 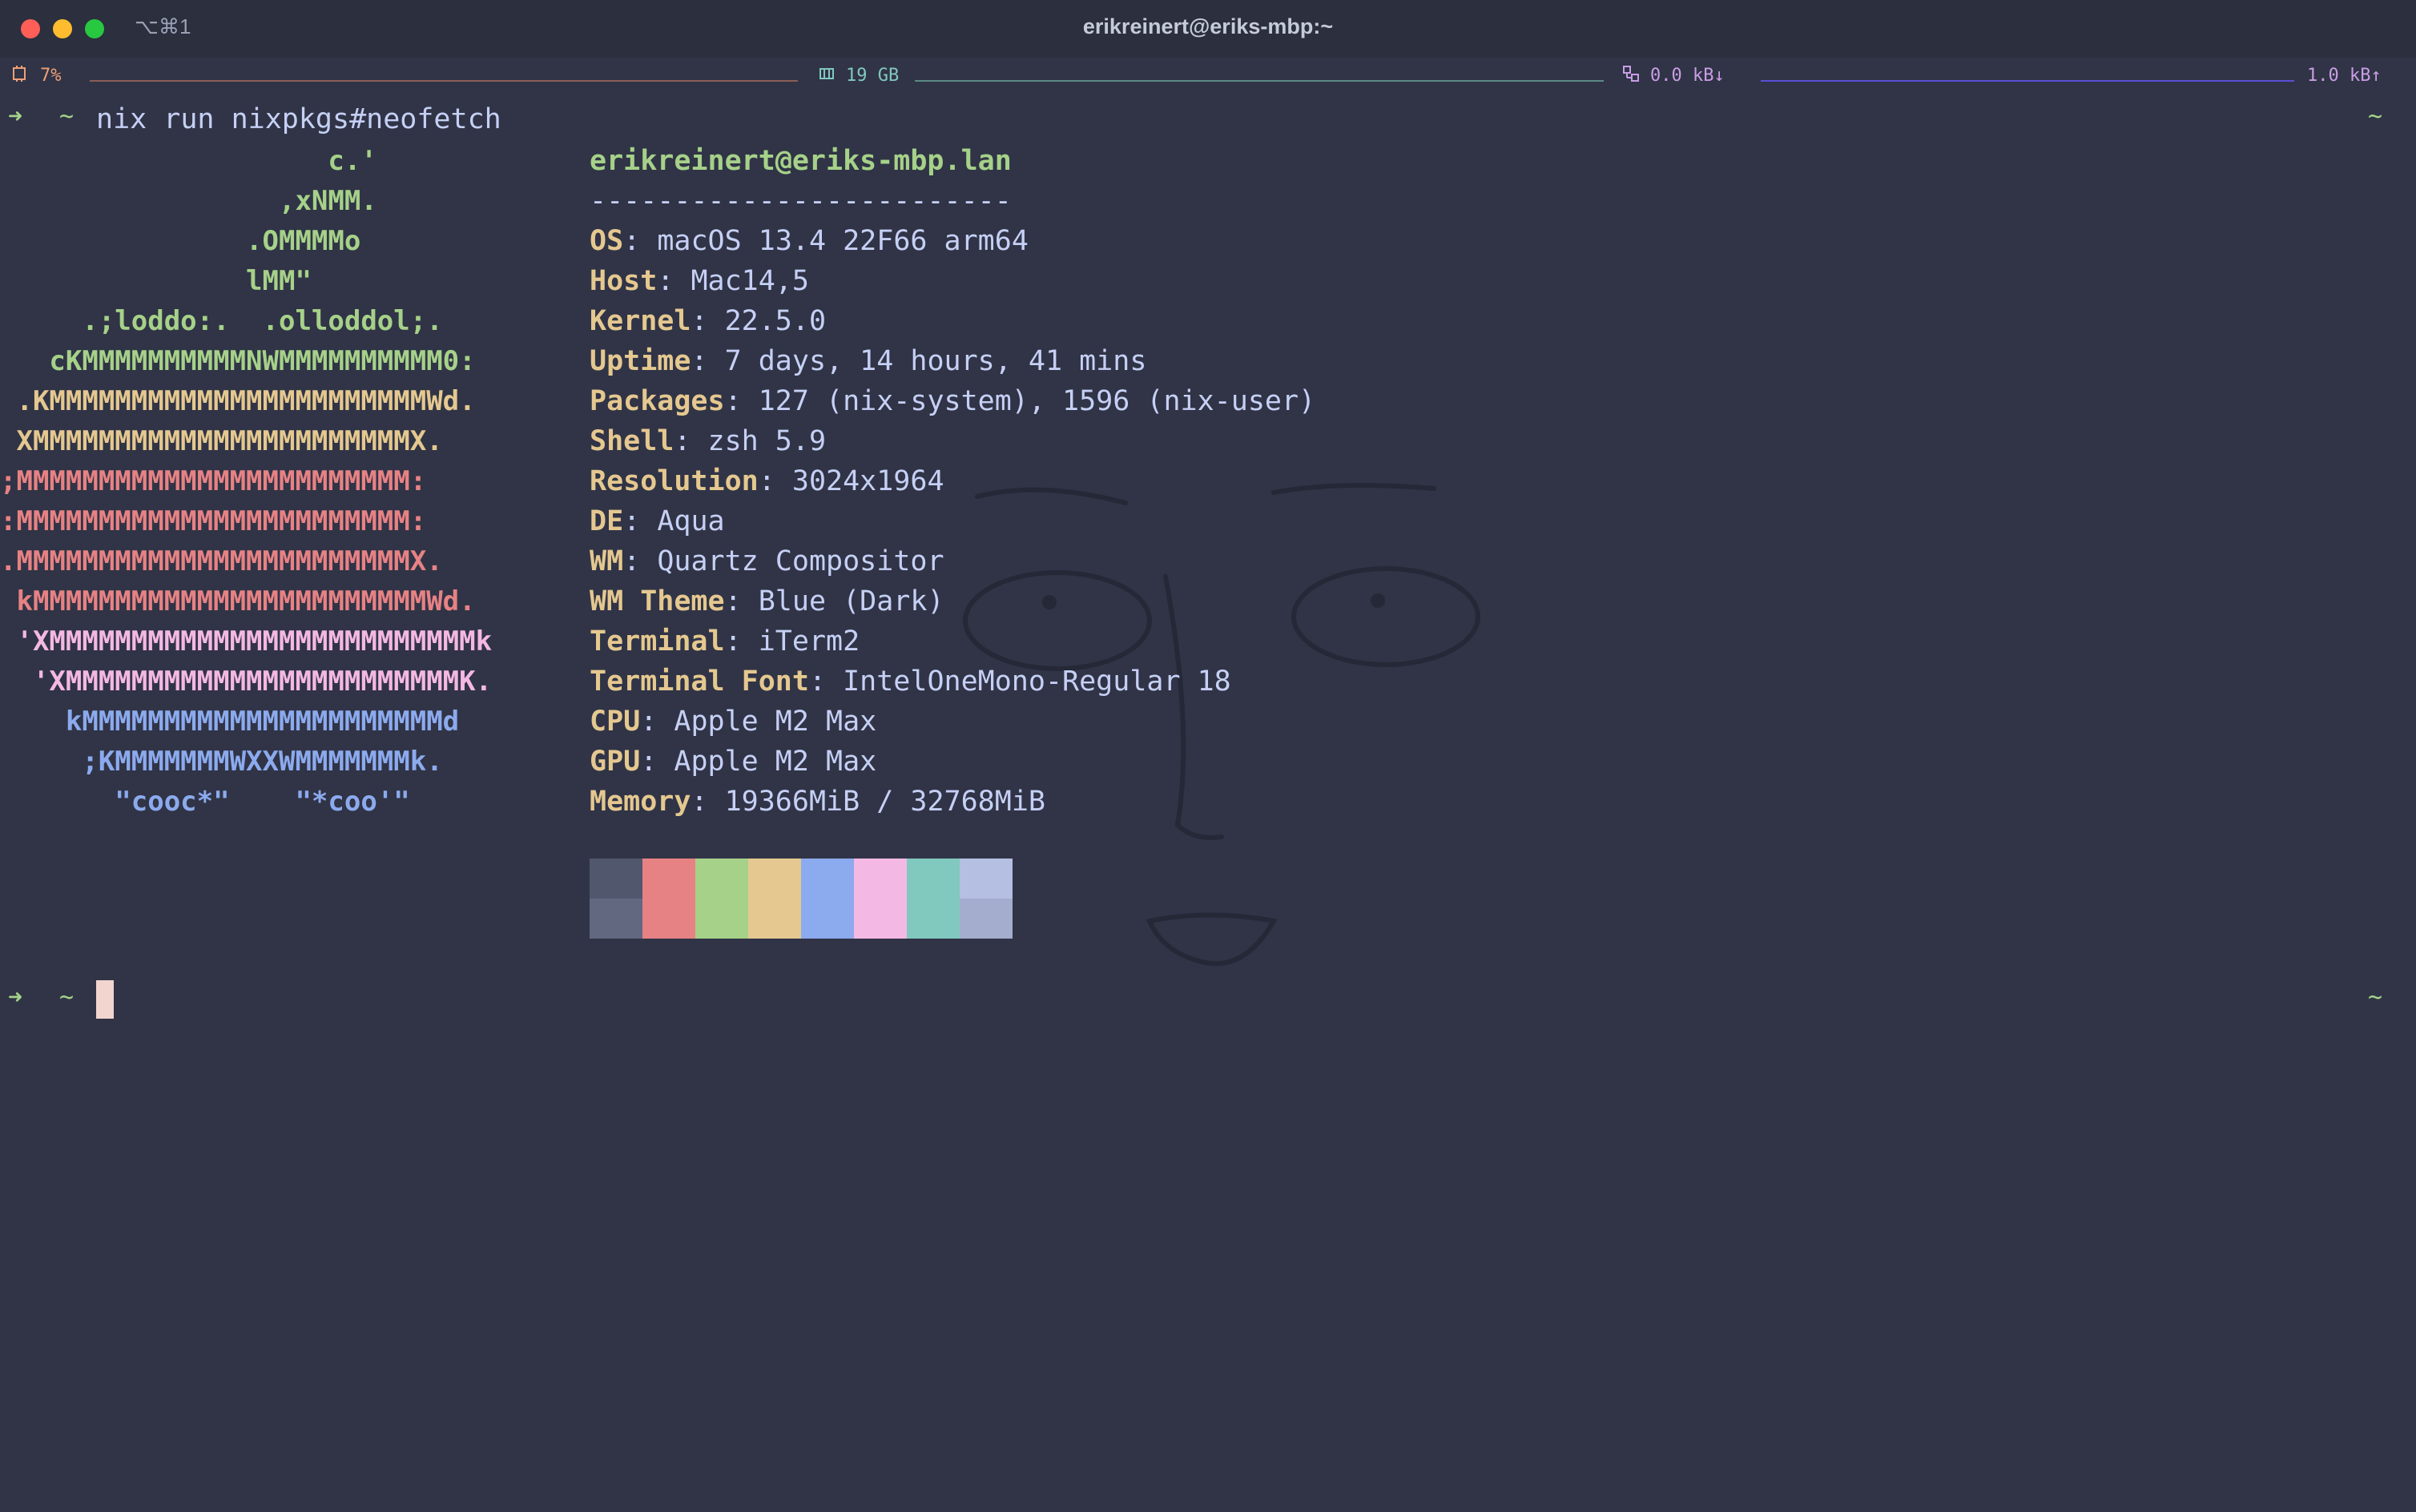 What do you see at coordinates (105, 999) in the screenshot?
I see `text-cursor` at bounding box center [105, 999].